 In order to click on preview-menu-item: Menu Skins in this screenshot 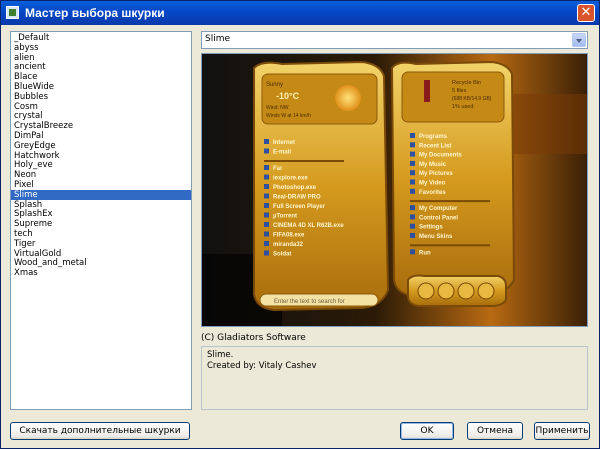, I will do `click(436, 237)`.